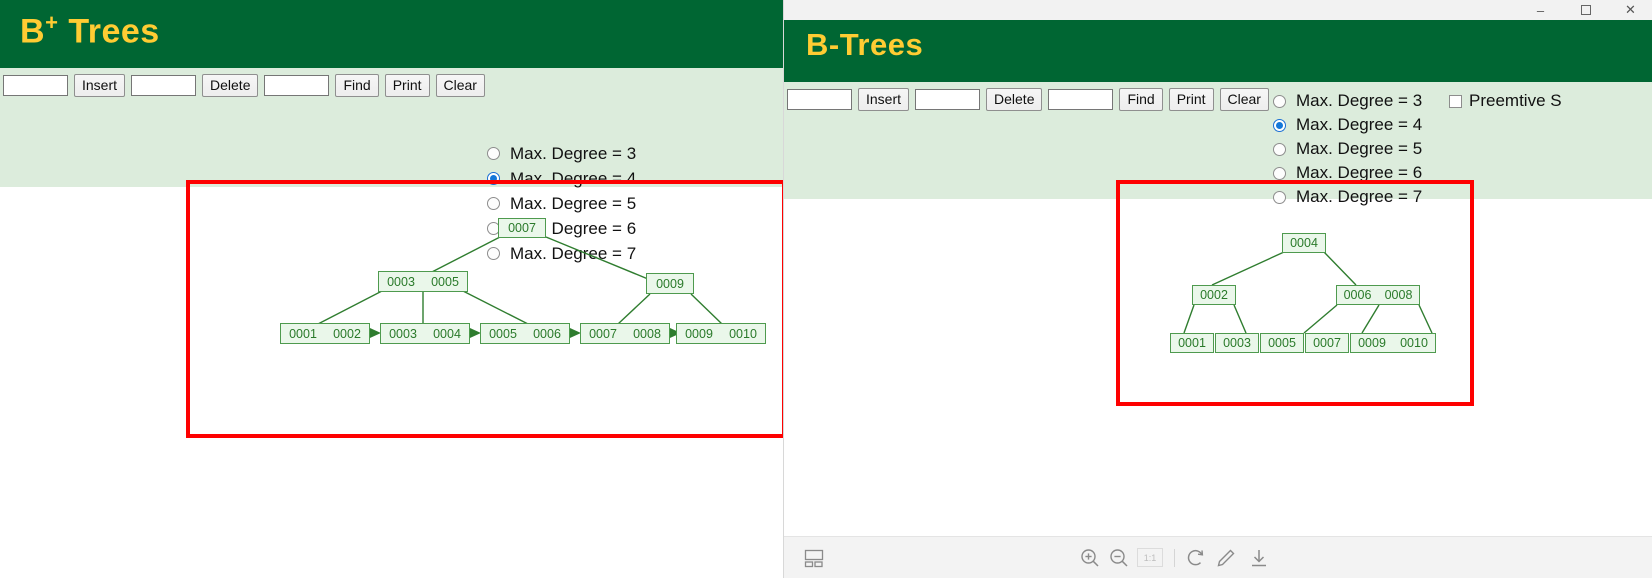 This screenshot has width=1652, height=578. I want to click on checkbox-icon, so click(1455, 101).